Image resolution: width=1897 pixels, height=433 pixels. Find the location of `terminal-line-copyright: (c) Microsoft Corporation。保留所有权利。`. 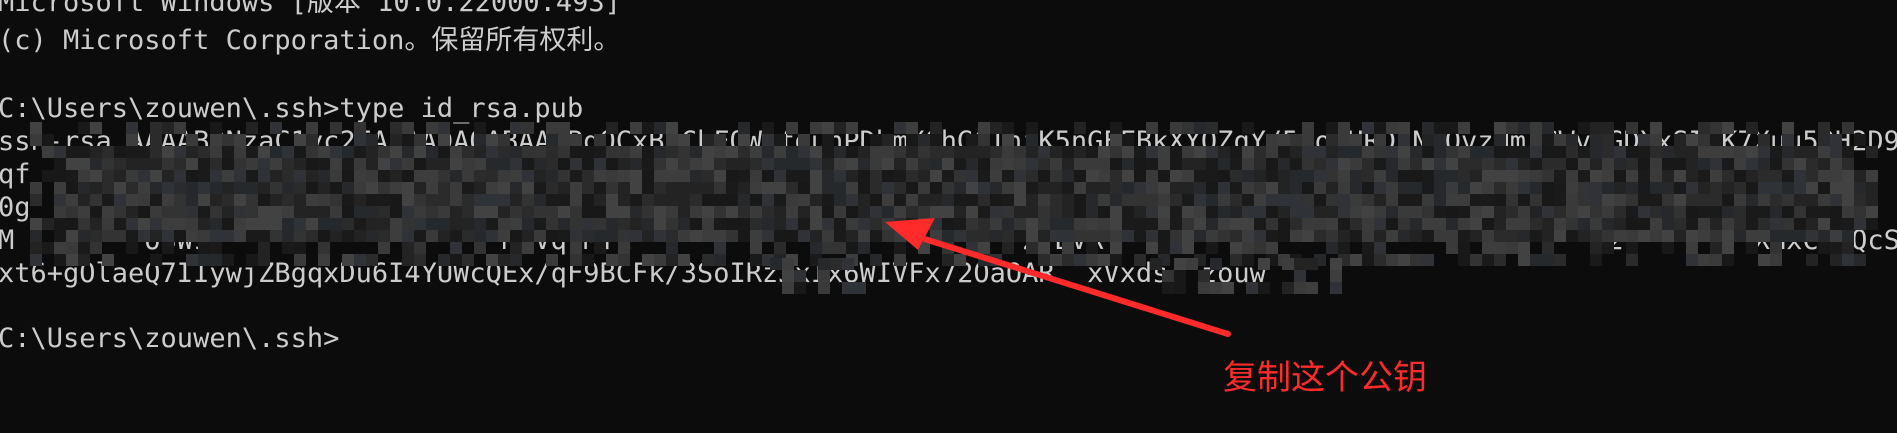

terminal-line-copyright: (c) Microsoft Corporation。保留所有权利。 is located at coordinates (310, 40).